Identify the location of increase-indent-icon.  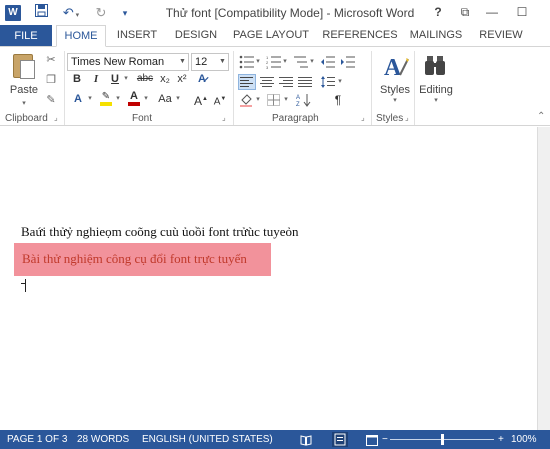
(348, 62).